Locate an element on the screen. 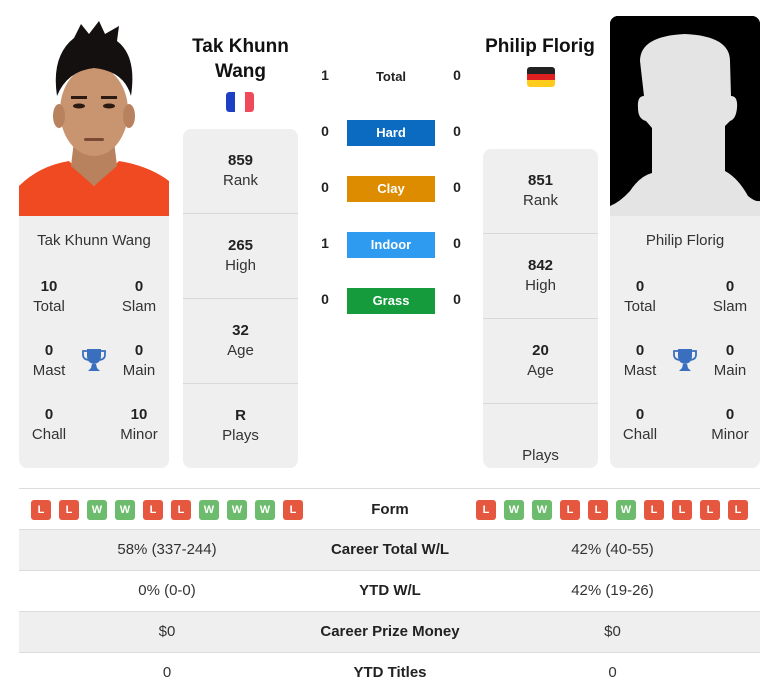 The image size is (779, 699). player2-value: 0 is located at coordinates (612, 672).